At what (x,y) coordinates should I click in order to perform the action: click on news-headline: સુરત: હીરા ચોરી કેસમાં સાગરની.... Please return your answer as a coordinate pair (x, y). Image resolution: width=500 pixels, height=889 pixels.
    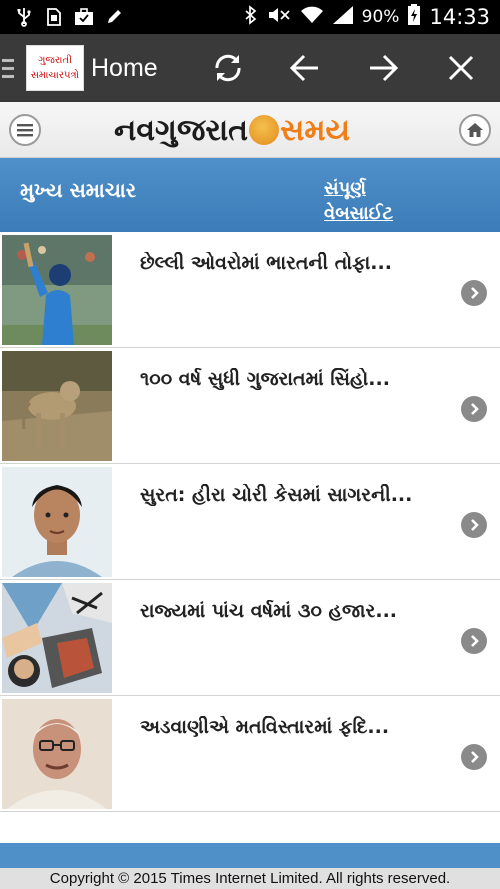
    Looking at the image, I should click on (276, 495).